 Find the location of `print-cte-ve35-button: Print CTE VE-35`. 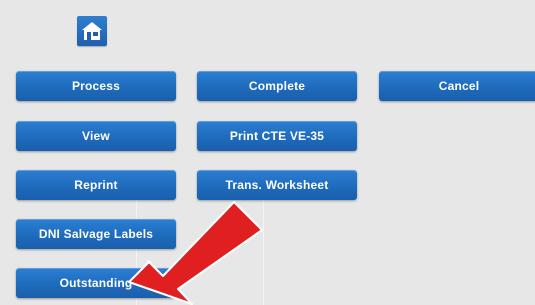

print-cte-ve35-button: Print CTE VE-35 is located at coordinates (277, 136).